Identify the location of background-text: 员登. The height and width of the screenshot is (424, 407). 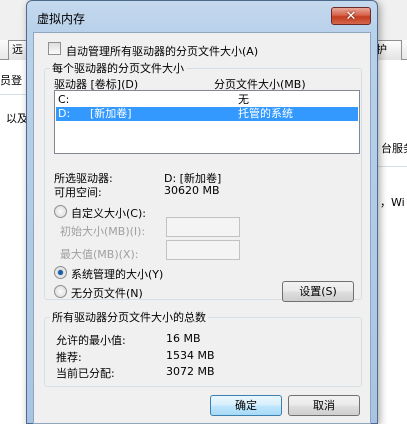
(11, 80).